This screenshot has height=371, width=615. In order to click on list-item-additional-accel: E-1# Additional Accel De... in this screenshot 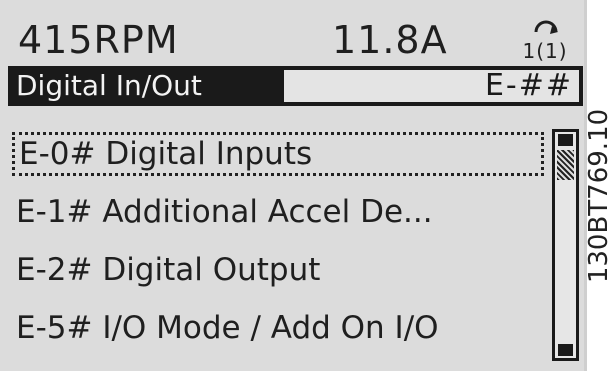, I will do `click(278, 212)`.